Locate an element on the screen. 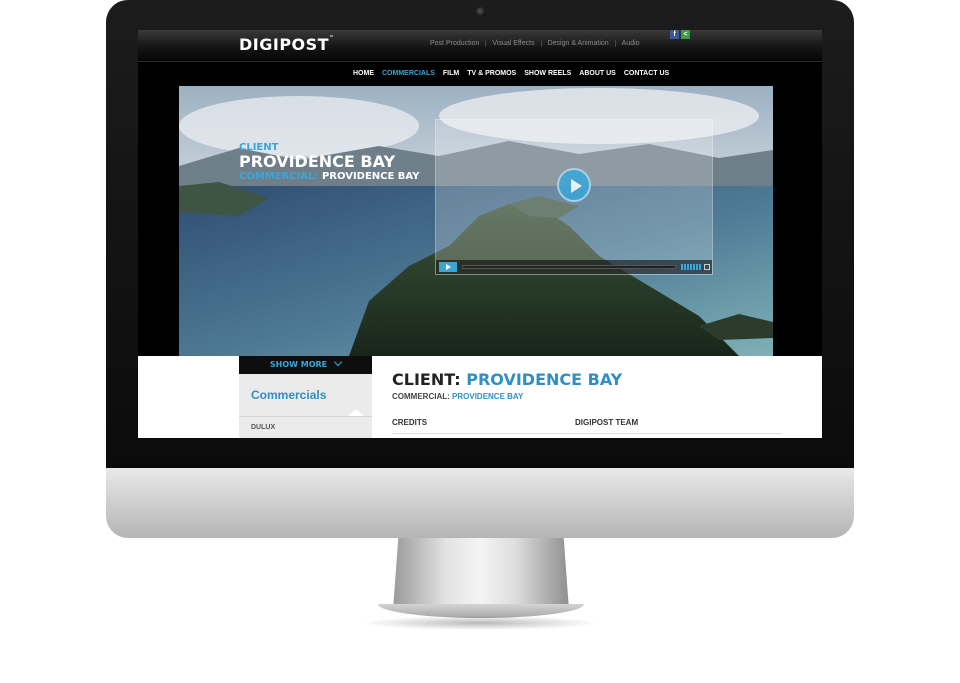 The width and height of the screenshot is (960, 683). nav-item-commercials: COMMERCIALS is located at coordinates (408, 73).